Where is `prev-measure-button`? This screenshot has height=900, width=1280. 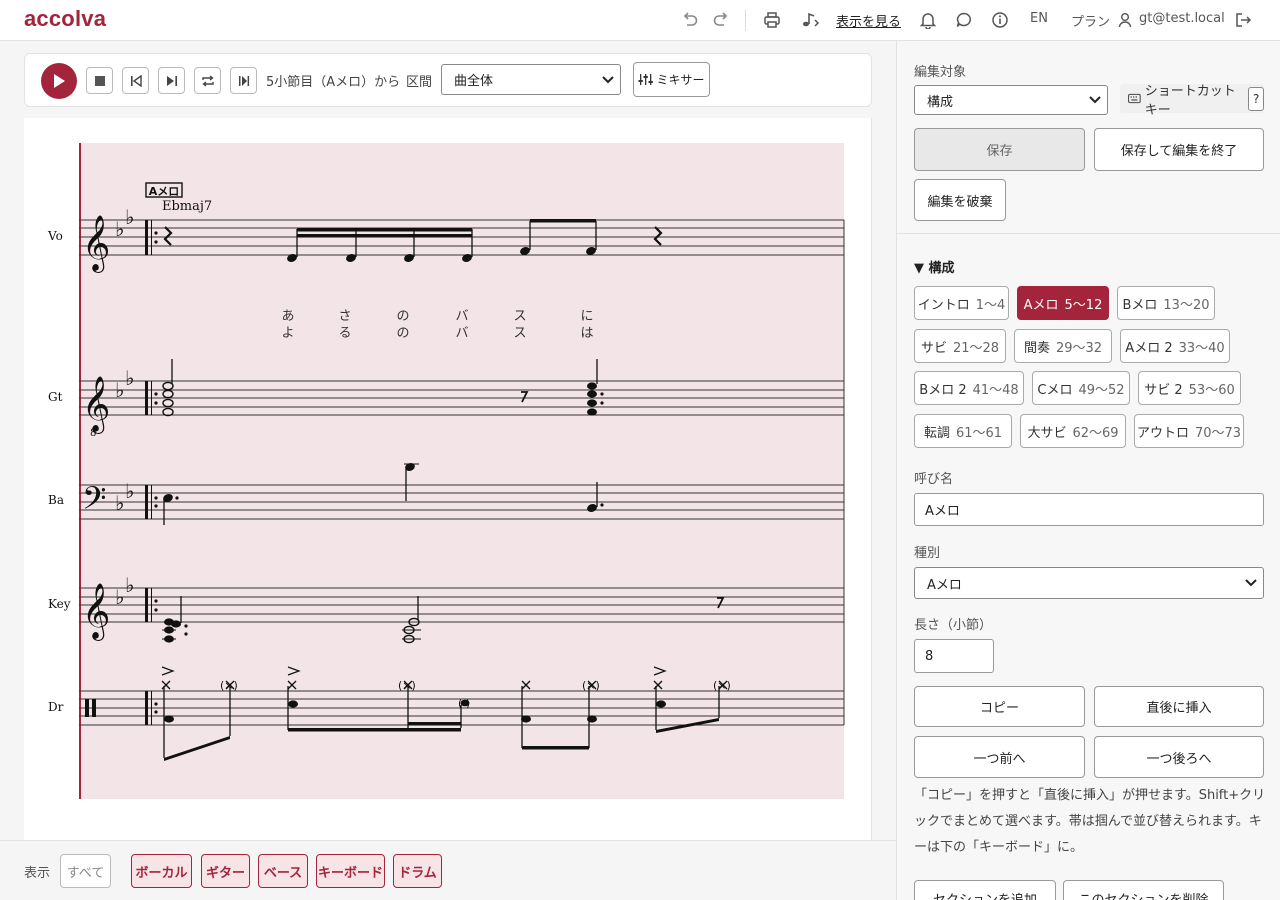 prev-measure-button is located at coordinates (135, 80).